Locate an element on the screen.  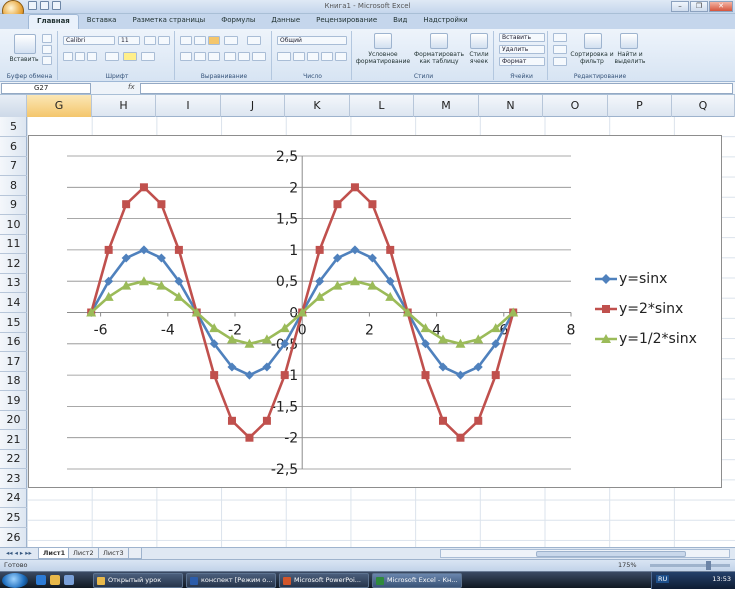
tab-review: Рецензирование is located at coordinates (346, 21).